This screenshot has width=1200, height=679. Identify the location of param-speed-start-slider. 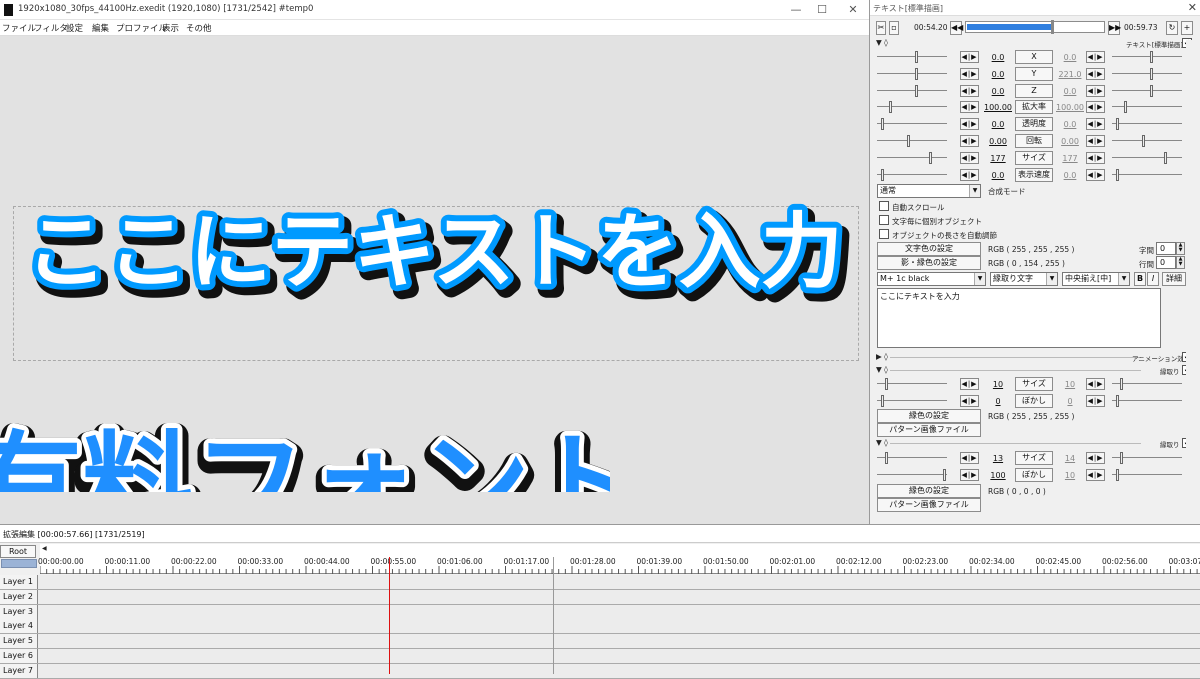
(912, 175).